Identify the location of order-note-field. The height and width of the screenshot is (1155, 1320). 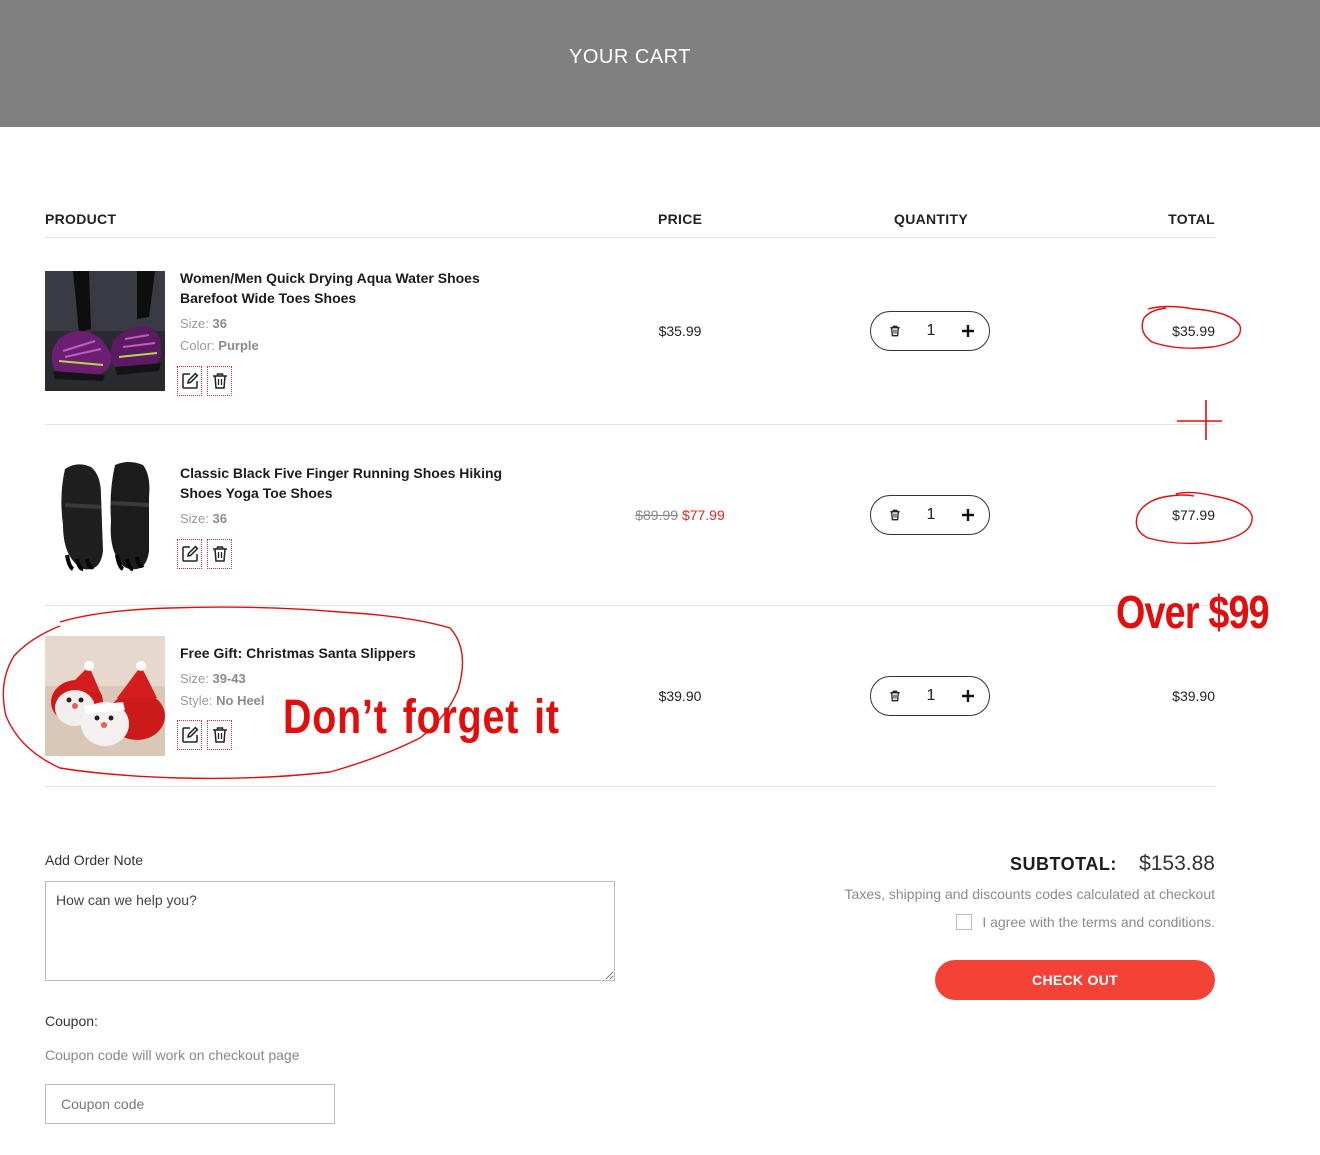
(330, 931).